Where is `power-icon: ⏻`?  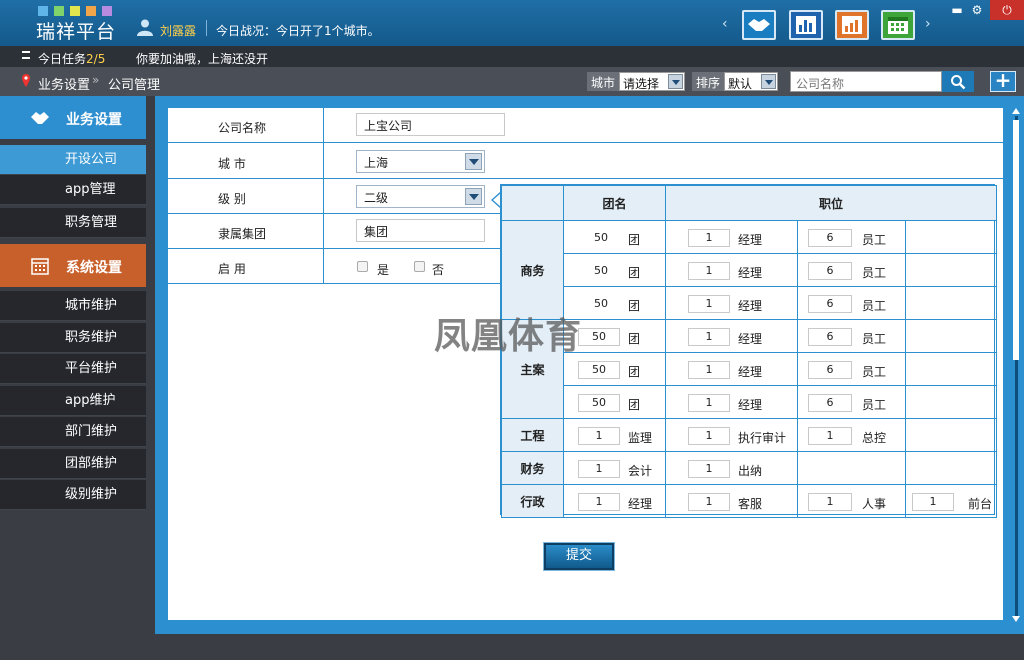
power-icon: ⏻ is located at coordinates (1007, 10).